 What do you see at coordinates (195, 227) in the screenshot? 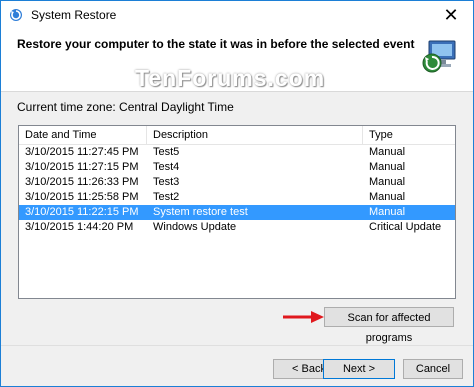
I see `cell-description: Windows Update` at bounding box center [195, 227].